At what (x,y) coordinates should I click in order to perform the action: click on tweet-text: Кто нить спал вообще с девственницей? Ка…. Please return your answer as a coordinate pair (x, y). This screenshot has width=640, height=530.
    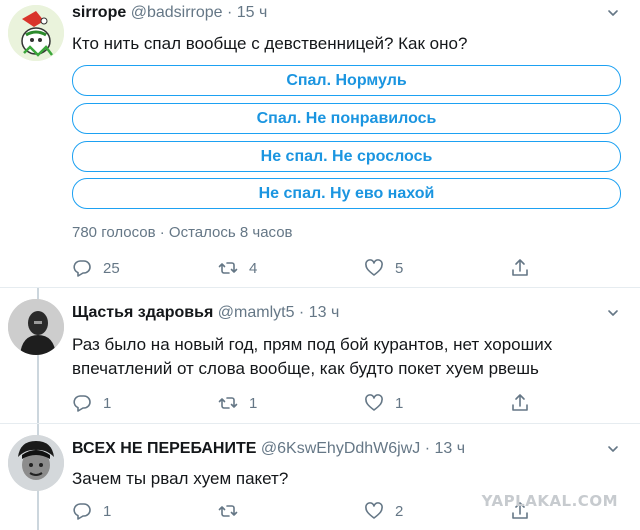
    Looking at the image, I should click on (270, 43).